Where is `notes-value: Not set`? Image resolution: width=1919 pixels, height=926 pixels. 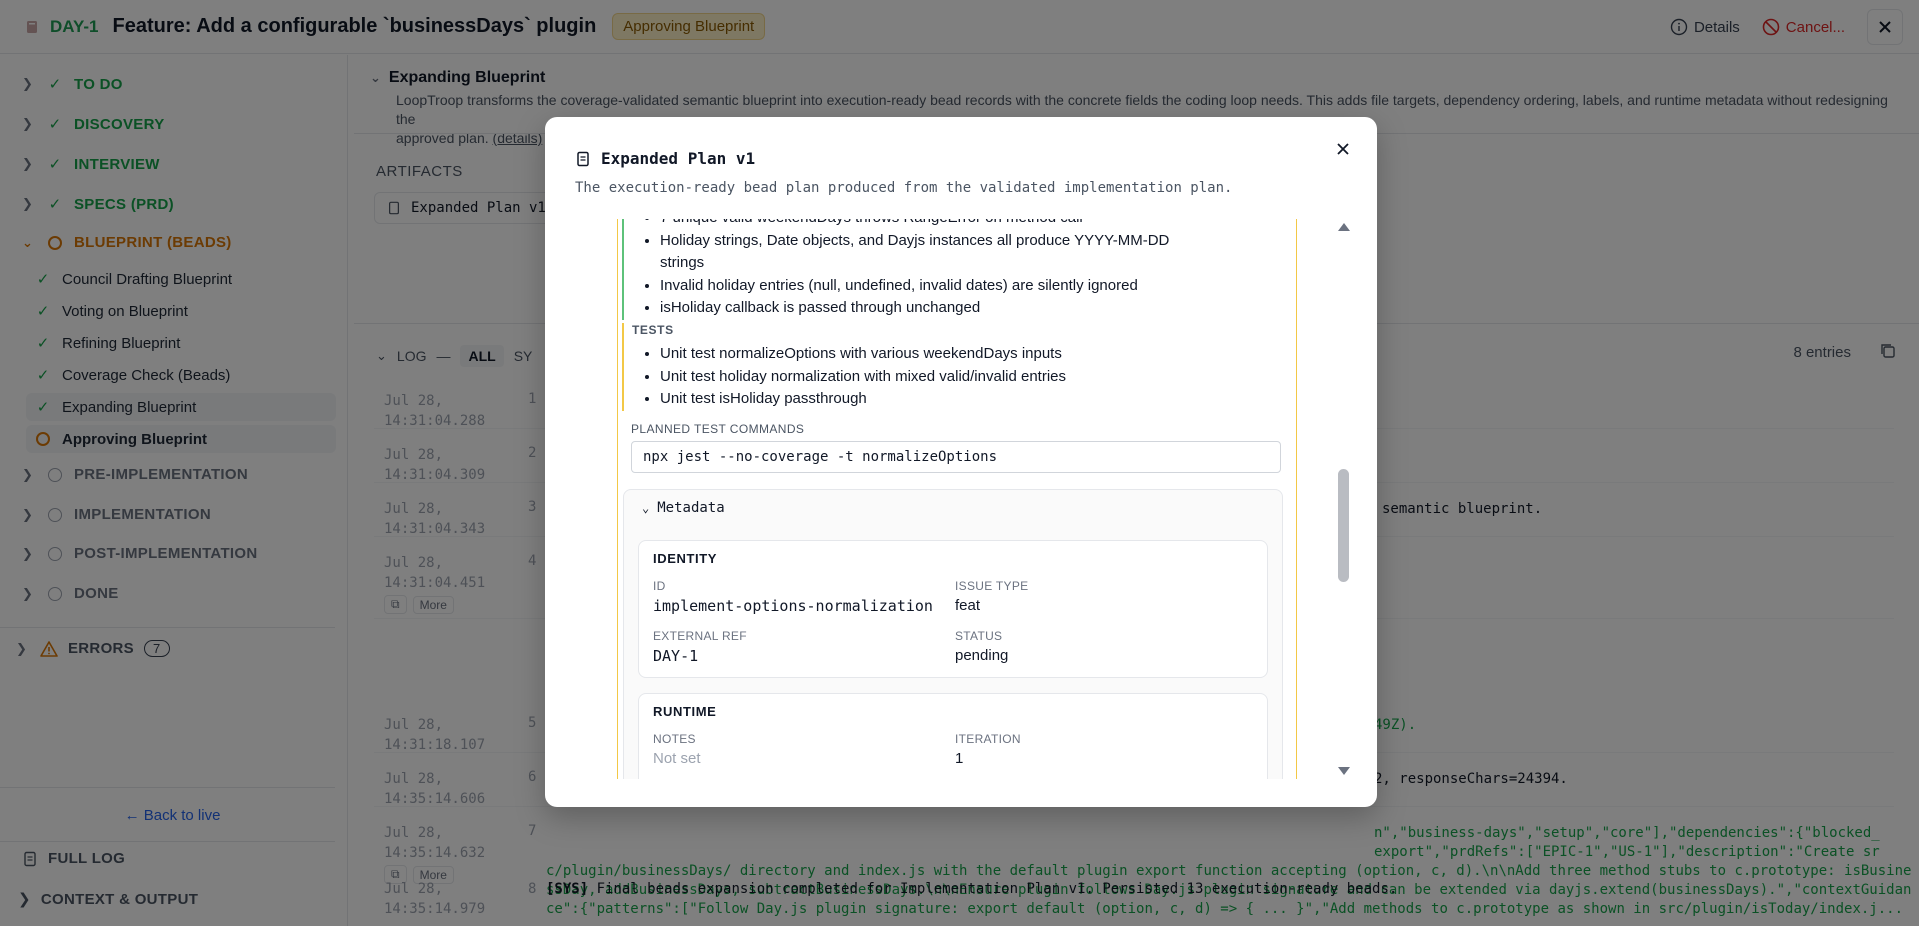
notes-value: Not set is located at coordinates (677, 758).